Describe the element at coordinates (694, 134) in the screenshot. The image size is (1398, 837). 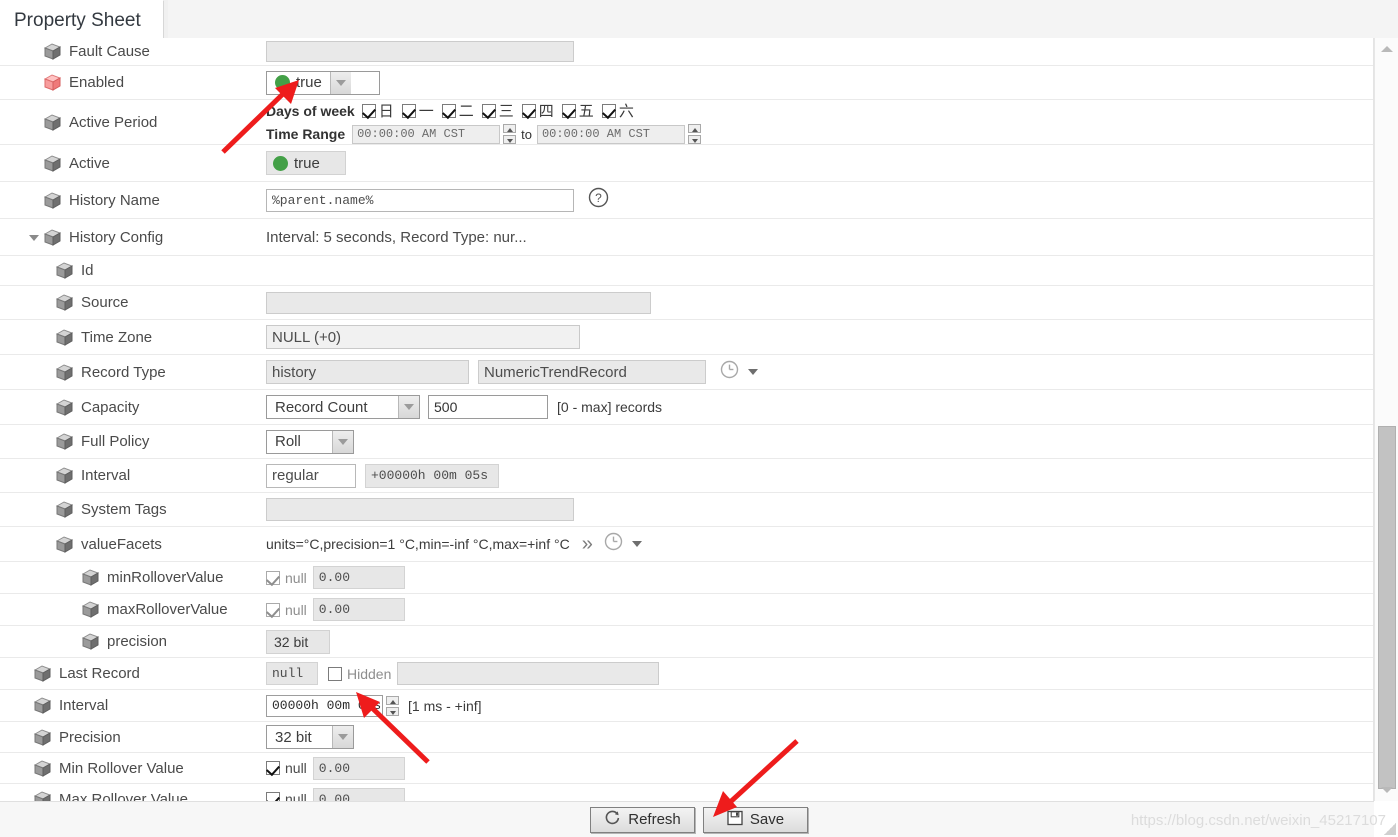
I see `time-range-to-stepper` at that location.